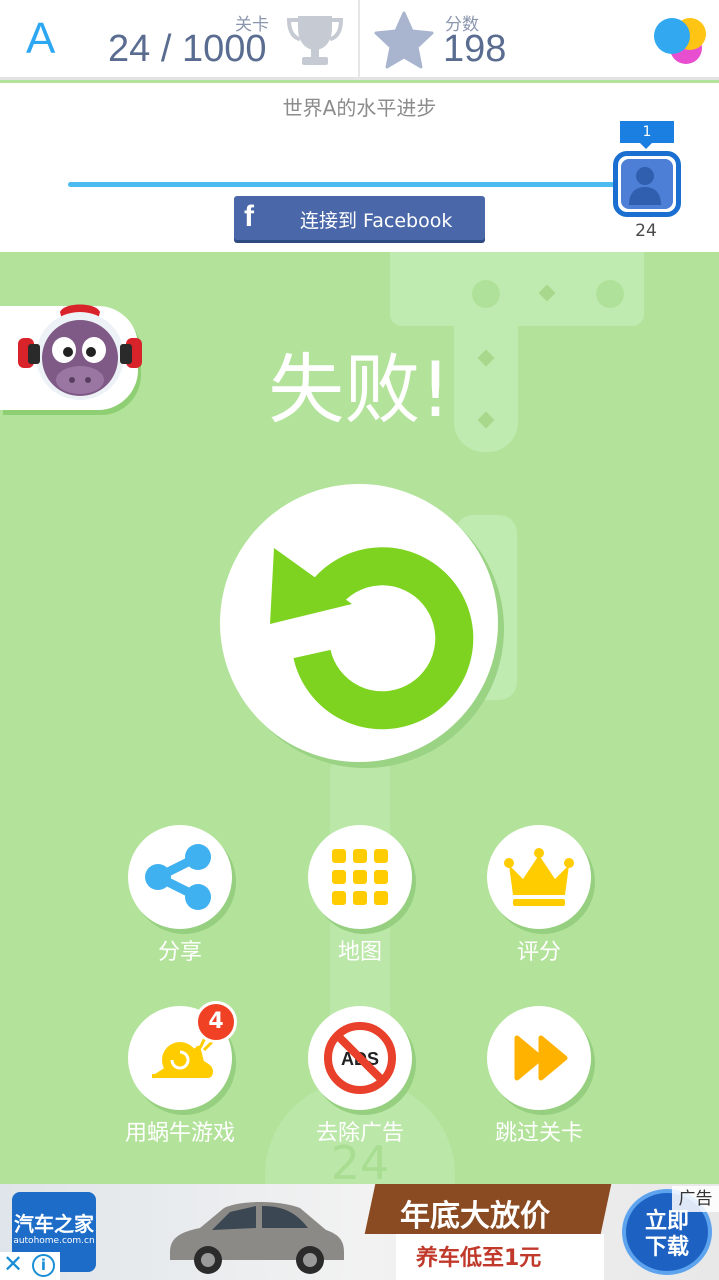 The height and width of the screenshot is (1280, 719). Describe the element at coordinates (30, 1265) in the screenshot. I see `ad-controls: ✕ i` at that location.